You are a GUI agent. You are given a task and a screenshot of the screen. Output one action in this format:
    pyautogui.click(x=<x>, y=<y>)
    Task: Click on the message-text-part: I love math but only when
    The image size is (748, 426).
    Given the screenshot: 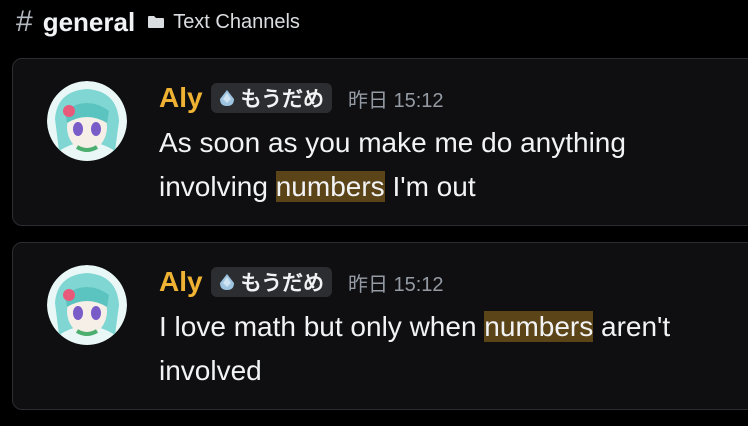 What is the action you would take?
    pyautogui.click(x=322, y=326)
    